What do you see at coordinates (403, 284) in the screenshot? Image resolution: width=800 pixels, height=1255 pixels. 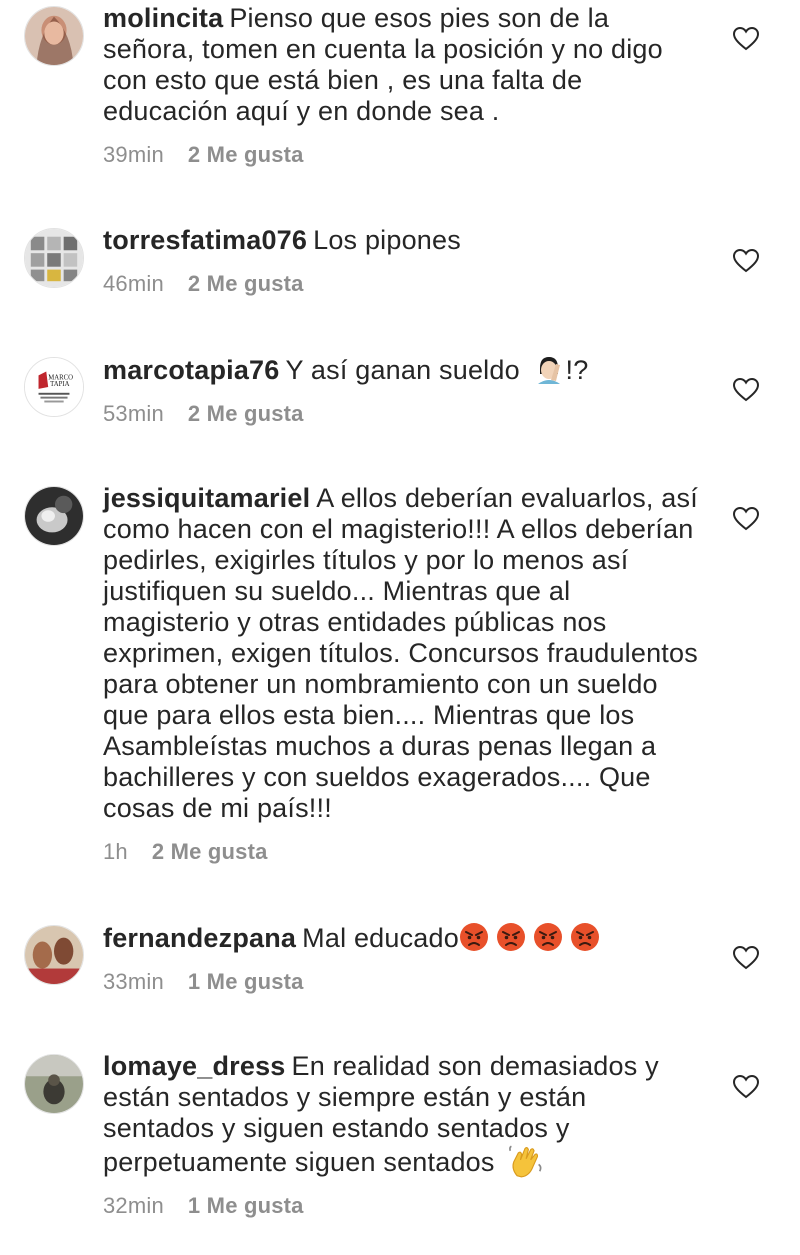 I see `comment-meta: 46min 2 Me gusta` at bounding box center [403, 284].